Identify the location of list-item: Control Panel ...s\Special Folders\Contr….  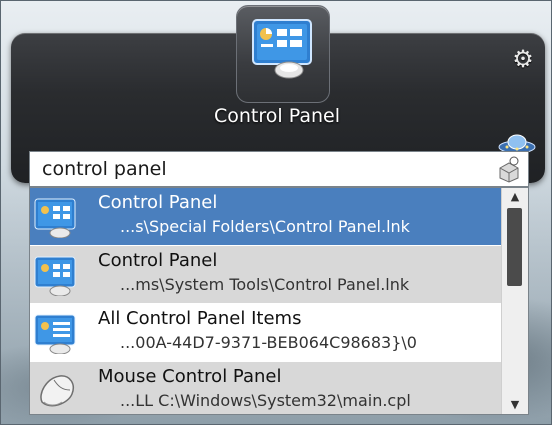
(266, 217).